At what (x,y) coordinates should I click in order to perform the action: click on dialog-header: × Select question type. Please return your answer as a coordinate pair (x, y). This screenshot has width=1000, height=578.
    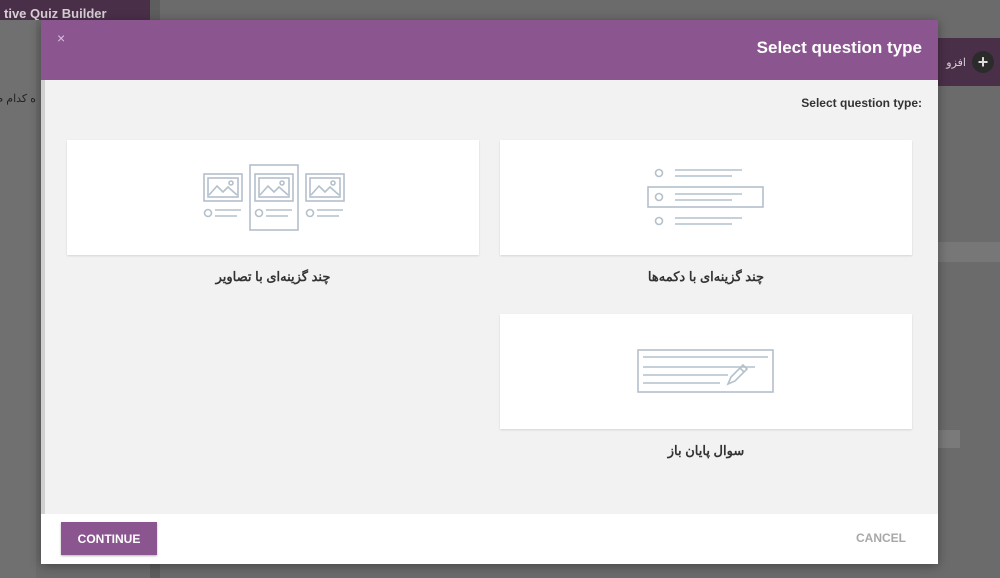
    Looking at the image, I should click on (489, 50).